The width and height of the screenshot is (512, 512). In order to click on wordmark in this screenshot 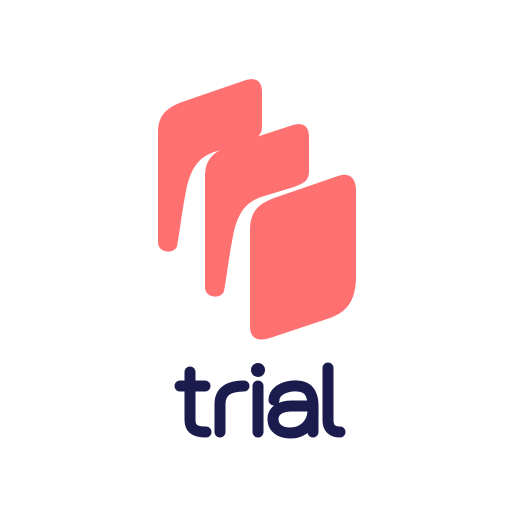, I will do `click(260, 400)`.